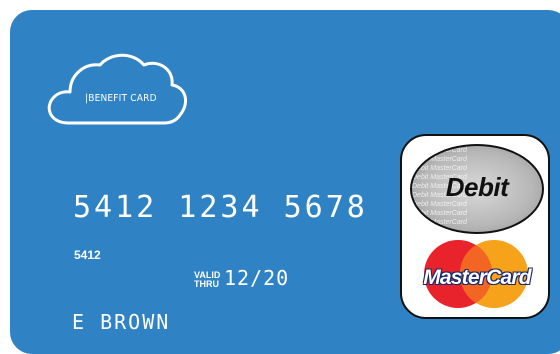 The image size is (560, 354). Describe the element at coordinates (121, 322) in the screenshot. I see `cardholder-name: E BROWN` at that location.